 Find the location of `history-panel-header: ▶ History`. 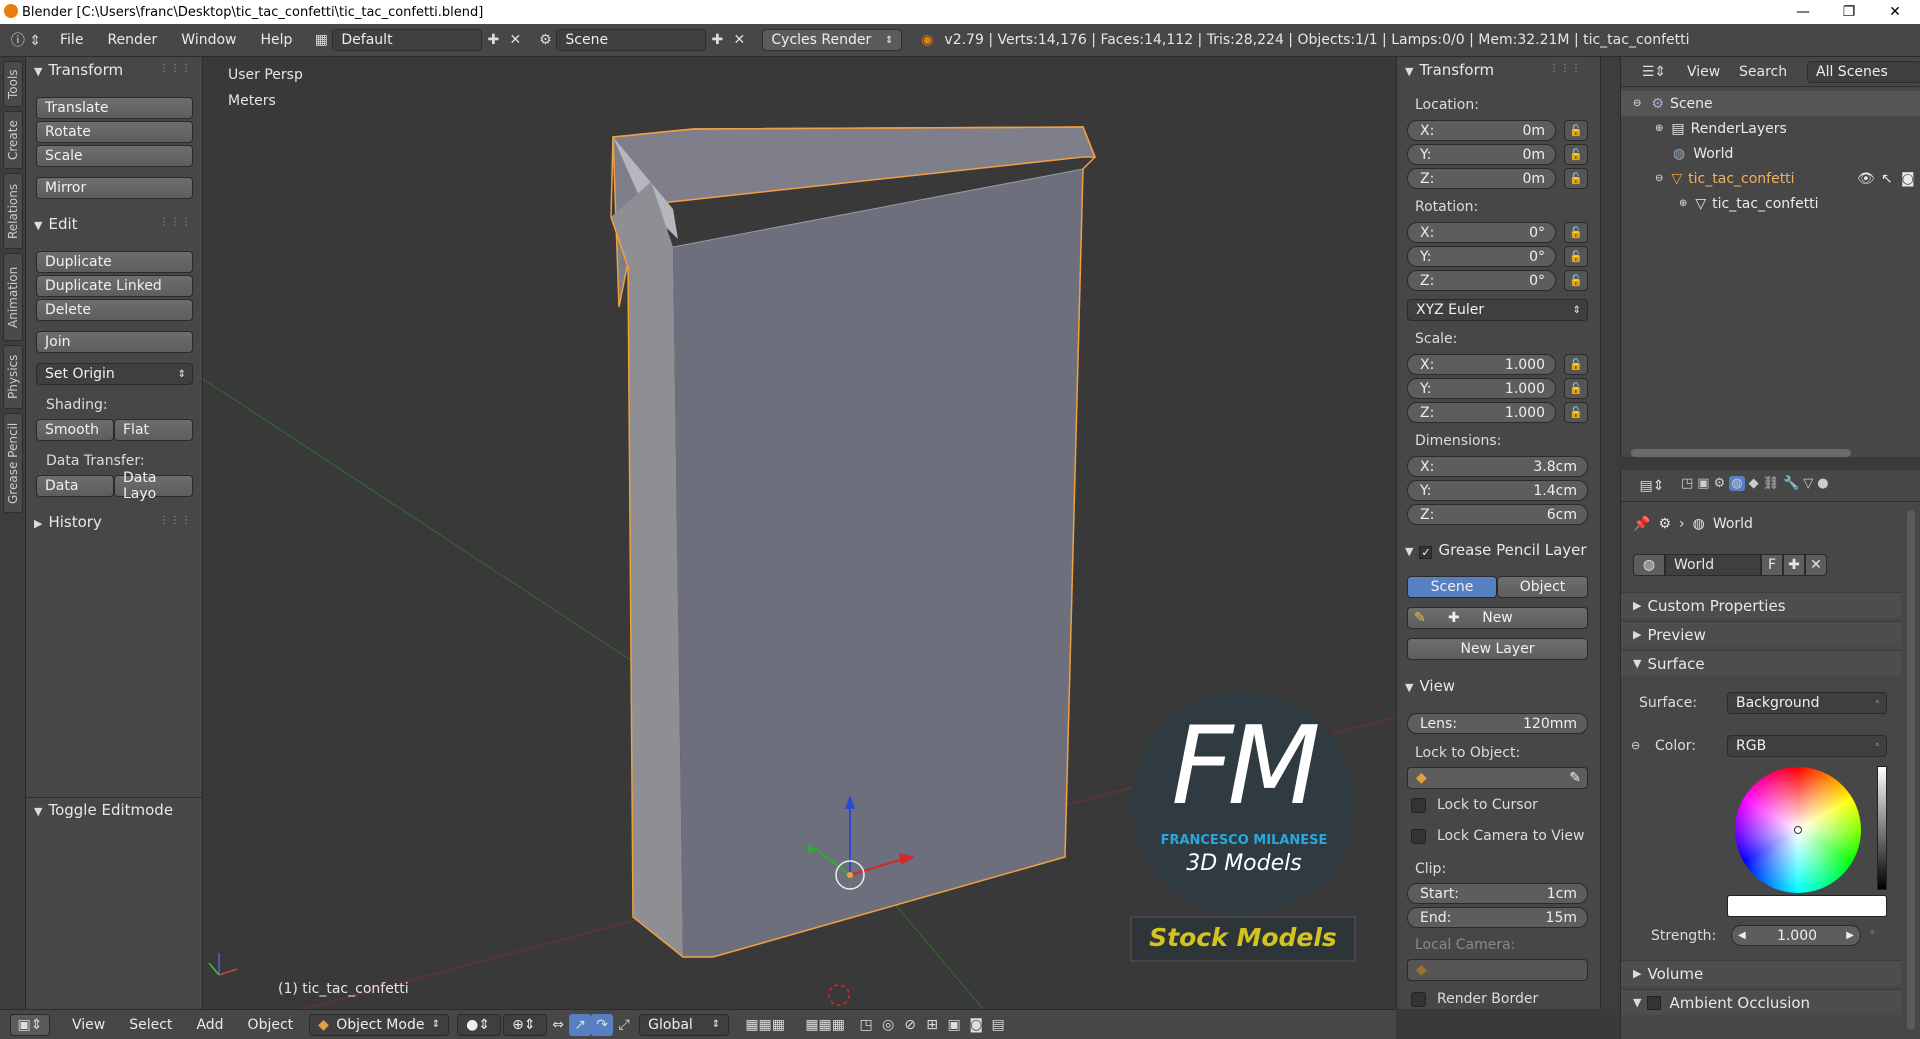

history-panel-header: ▶ History is located at coordinates (68, 522).